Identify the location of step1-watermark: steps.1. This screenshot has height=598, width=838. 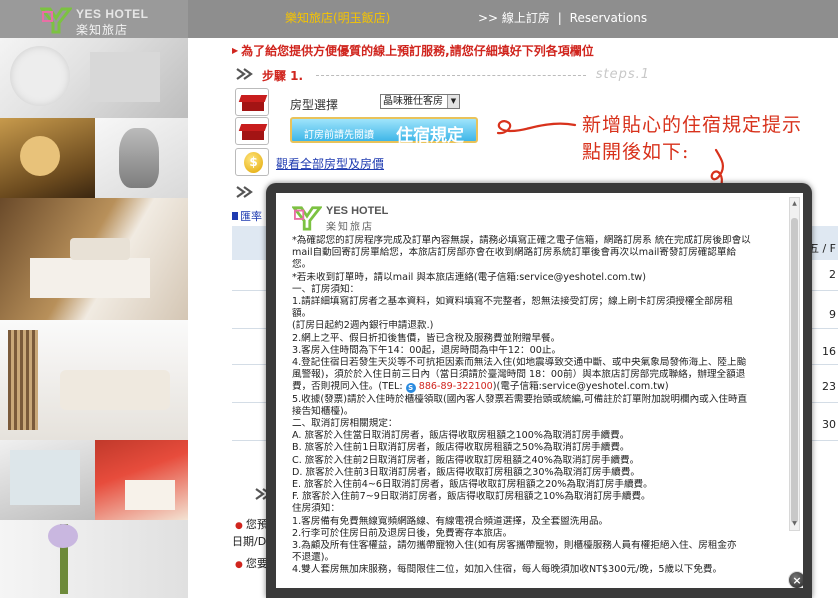
(622, 74).